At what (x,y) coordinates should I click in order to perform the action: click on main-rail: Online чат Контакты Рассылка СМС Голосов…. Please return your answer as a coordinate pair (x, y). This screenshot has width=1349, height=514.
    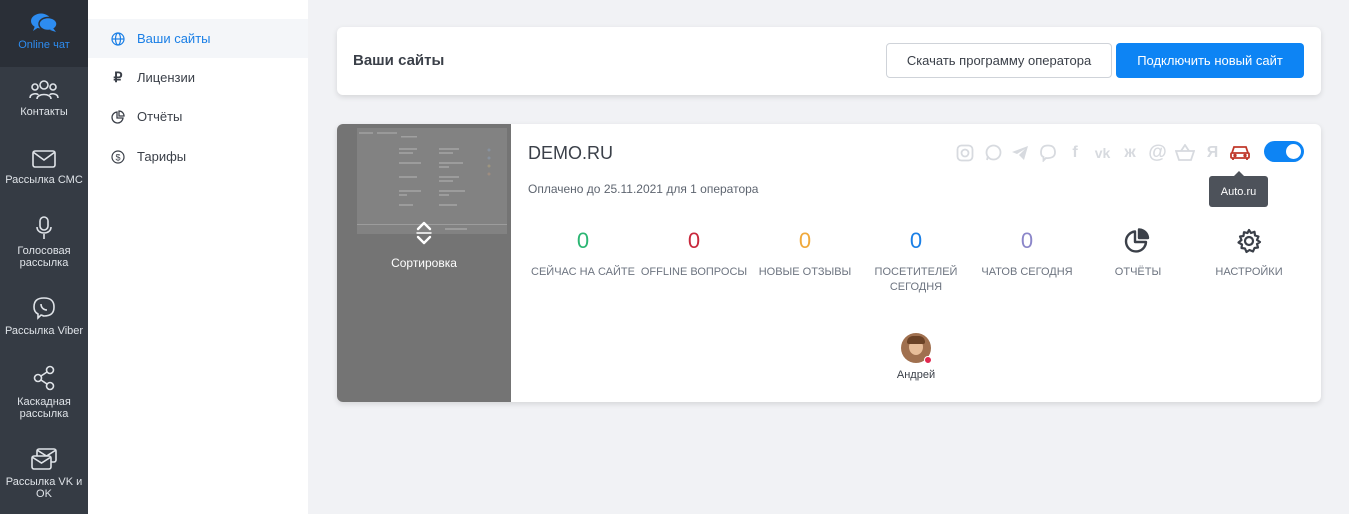
    Looking at the image, I should click on (44, 257).